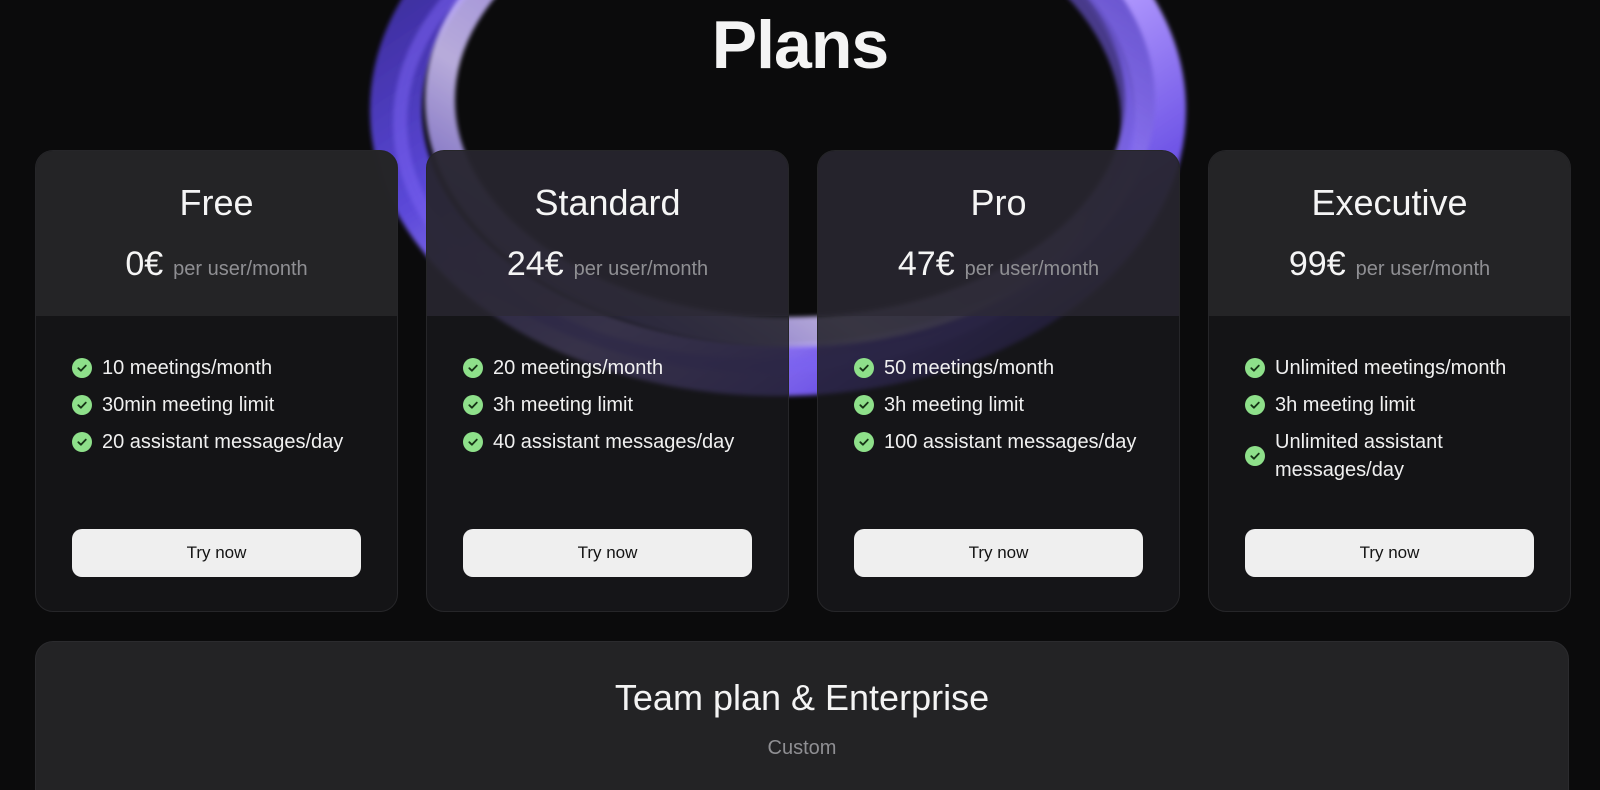  Describe the element at coordinates (216, 202) in the screenshot. I see `plan-name: Free` at that location.